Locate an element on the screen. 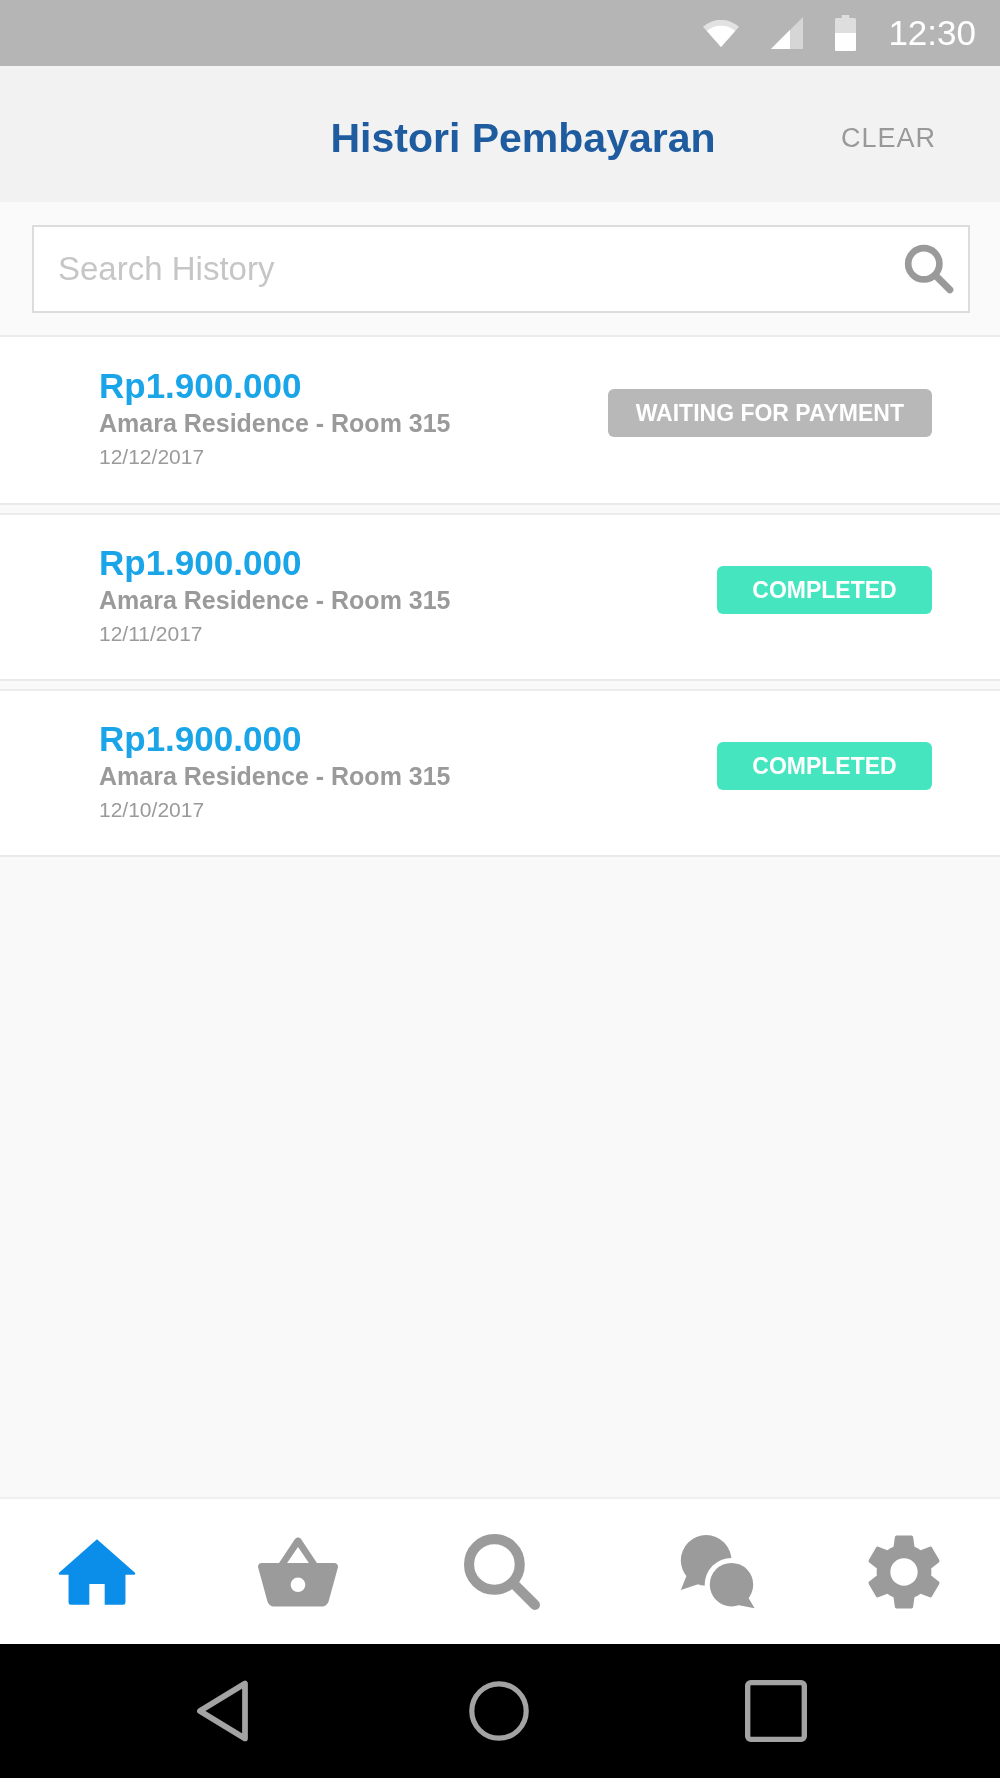 The height and width of the screenshot is (1778, 1000). clear-button: CLEAR is located at coordinates (888, 138).